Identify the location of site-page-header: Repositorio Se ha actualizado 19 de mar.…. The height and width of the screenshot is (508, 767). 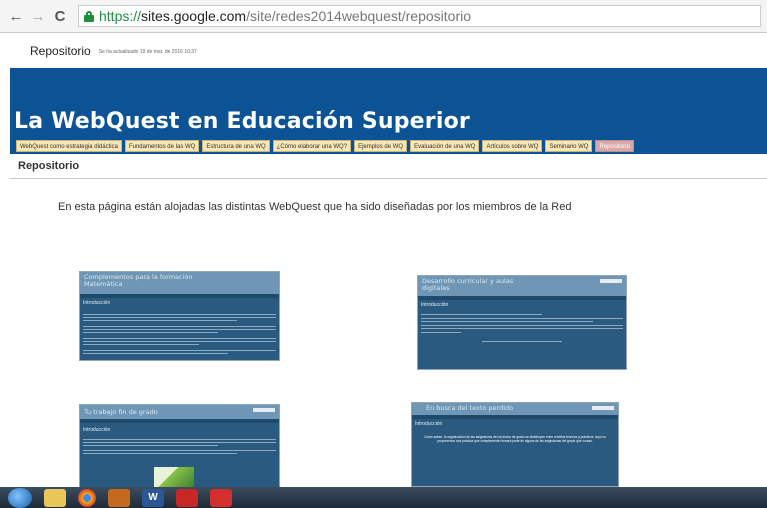
(383, 51).